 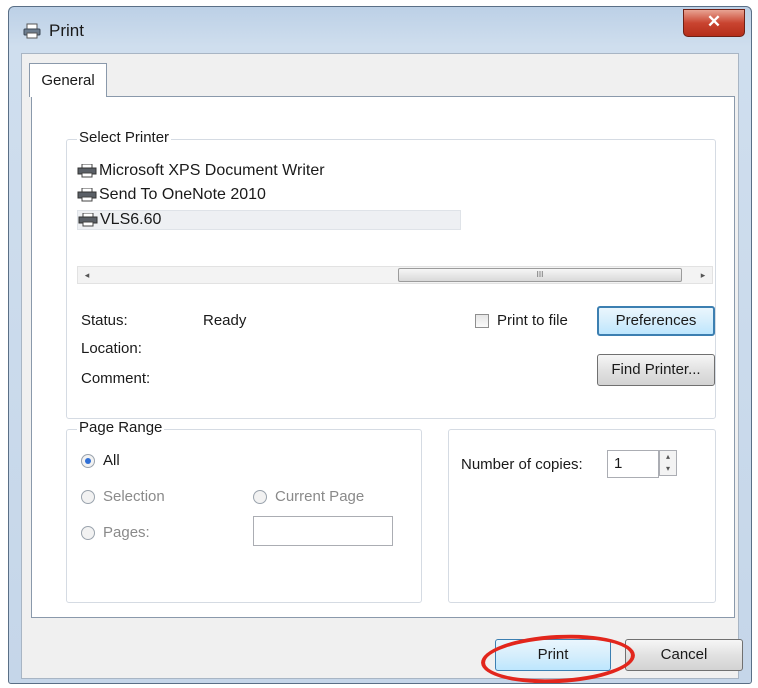 I want to click on pages-radio, so click(x=88, y=533).